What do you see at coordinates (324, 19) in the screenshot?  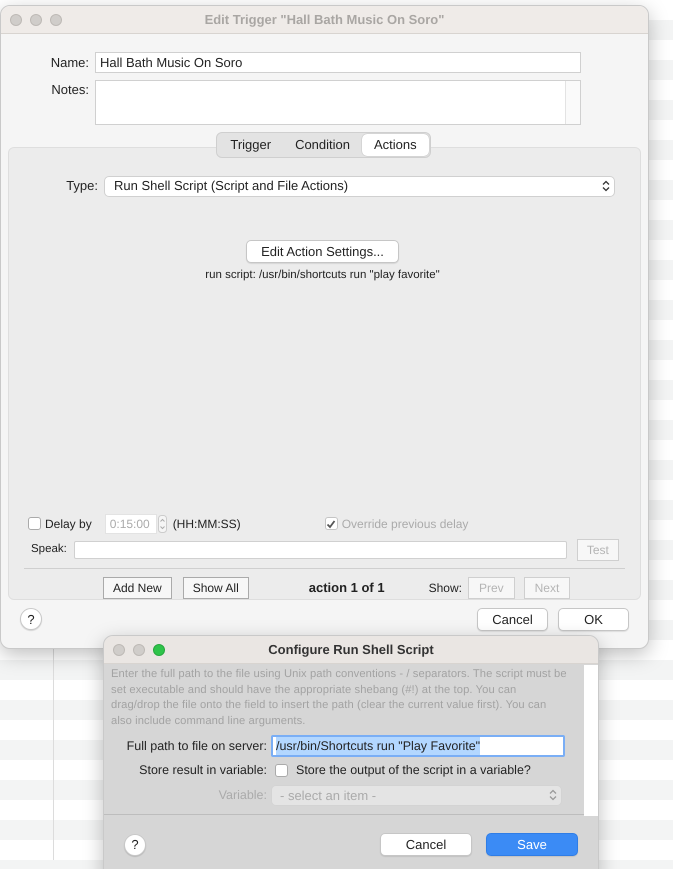 I see `window-title: Edit Trigger "Hall Bath Music On Soro"` at bounding box center [324, 19].